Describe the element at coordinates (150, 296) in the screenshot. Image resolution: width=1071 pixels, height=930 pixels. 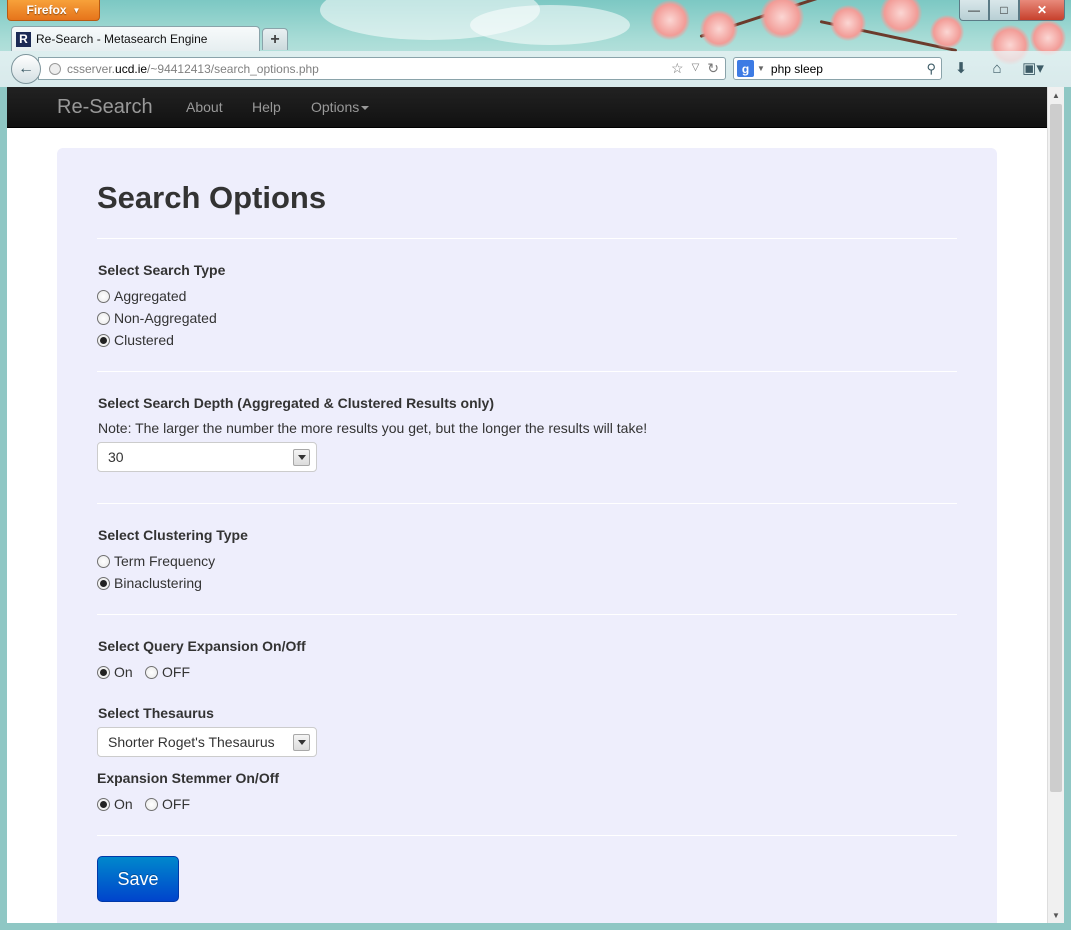
I see `radio-label: Aggregated` at that location.